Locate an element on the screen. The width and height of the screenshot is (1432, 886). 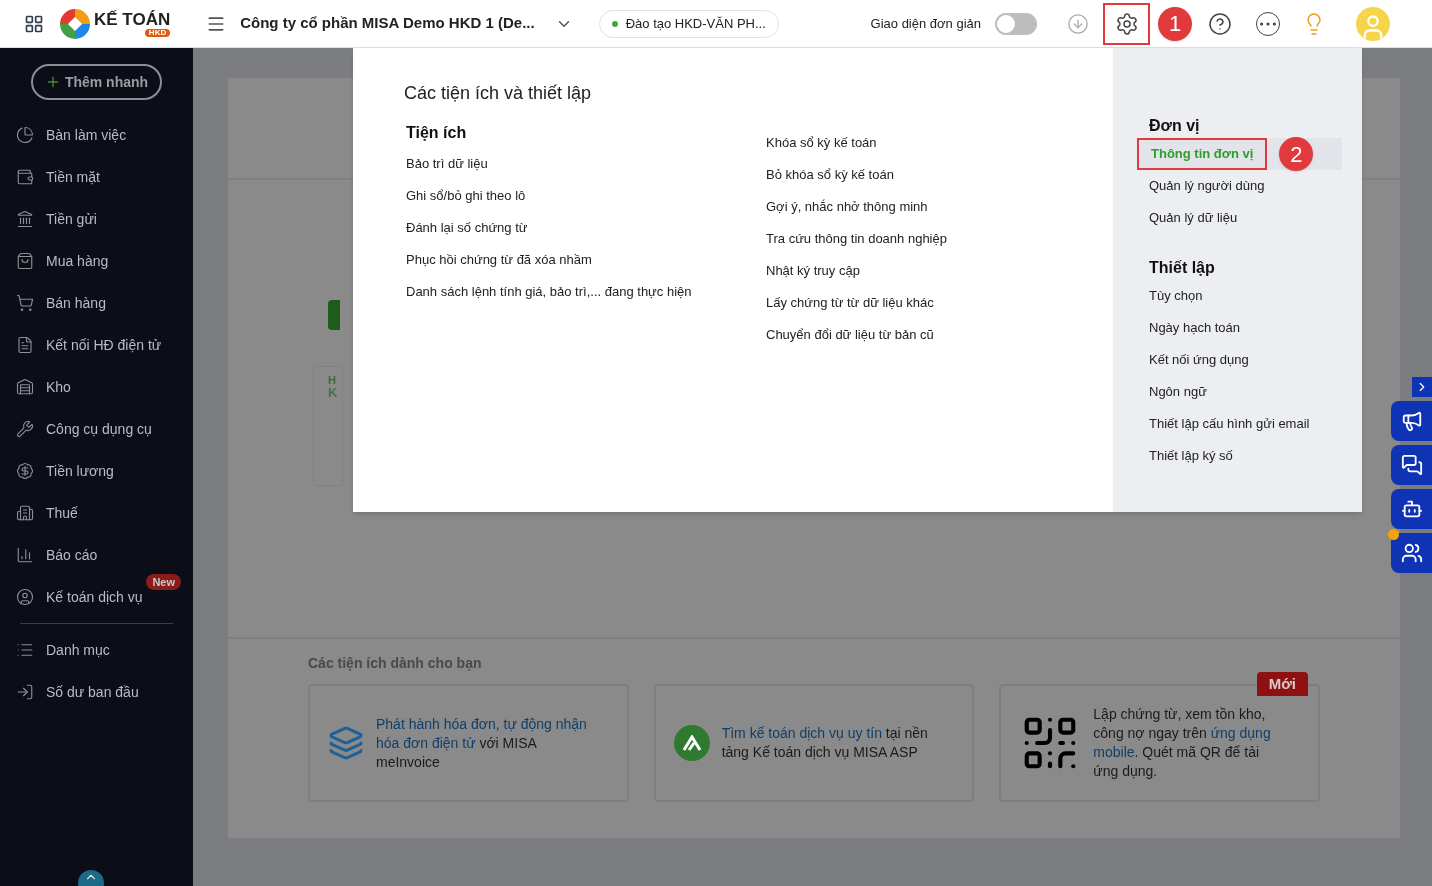
card-text: với MISA is located at coordinates (507, 742).